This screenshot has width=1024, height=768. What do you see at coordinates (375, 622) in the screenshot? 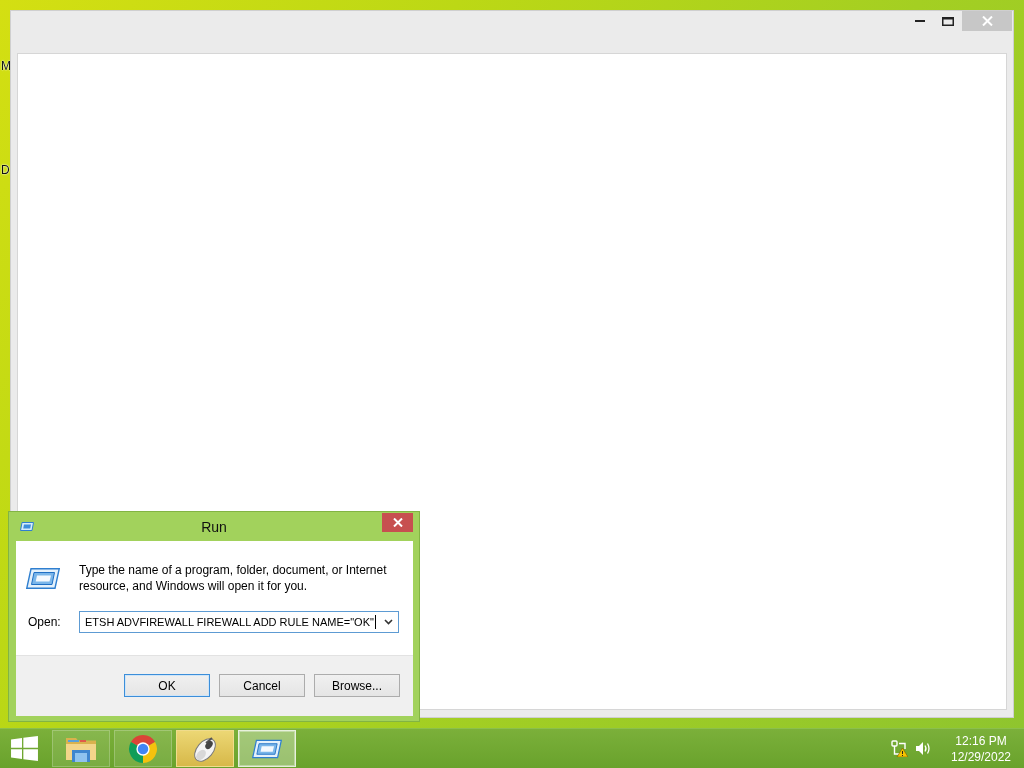
I see `text-cursor-icon` at bounding box center [375, 622].